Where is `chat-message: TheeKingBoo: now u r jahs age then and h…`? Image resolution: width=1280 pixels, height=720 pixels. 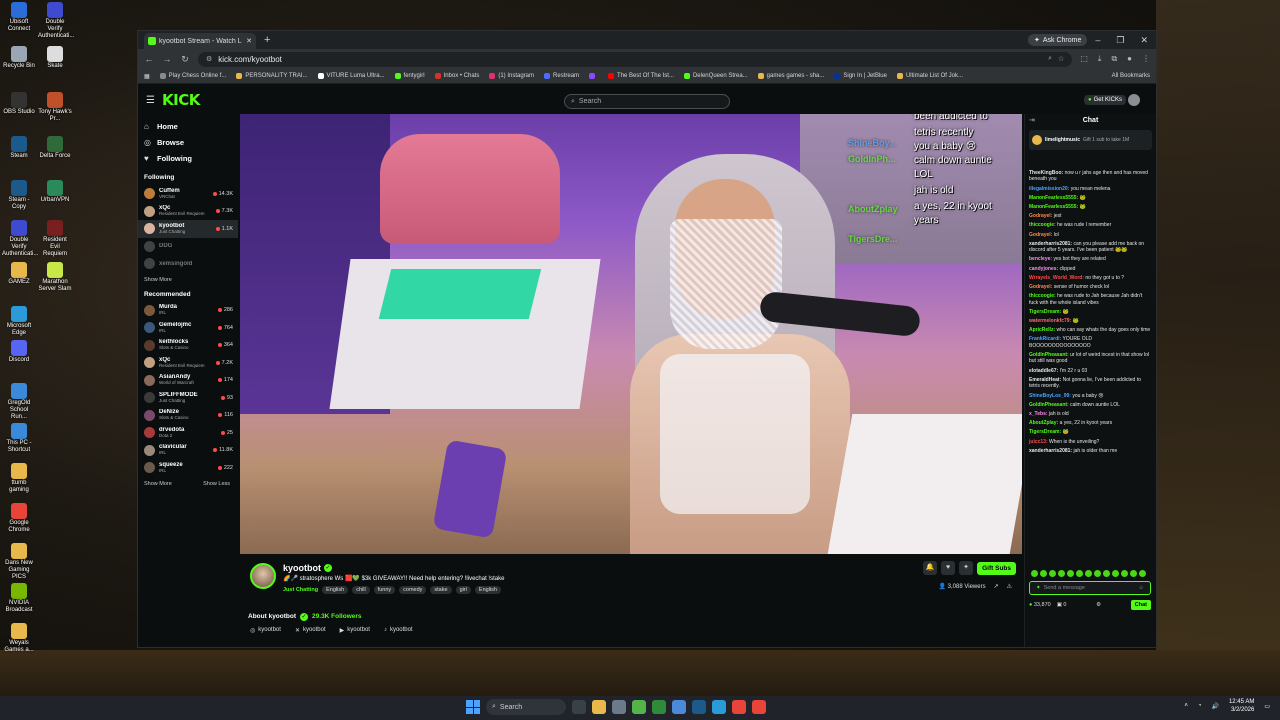 chat-message: TheeKingBoo: now u r jahs age then and h… is located at coordinates (1090, 176).